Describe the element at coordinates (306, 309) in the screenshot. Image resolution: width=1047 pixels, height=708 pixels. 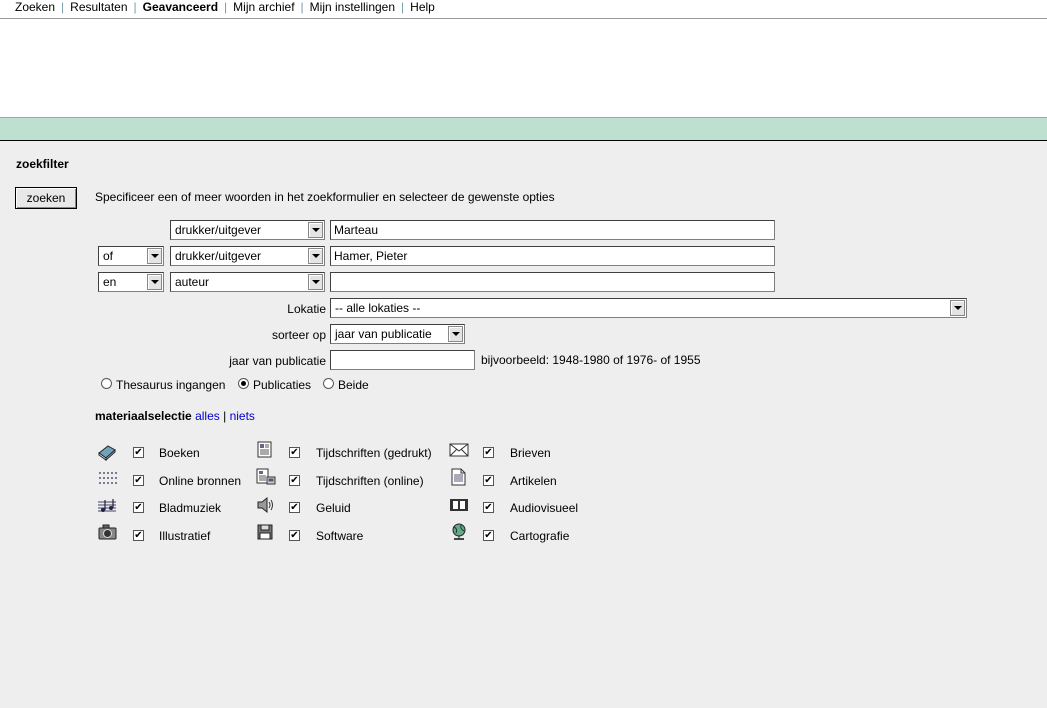
I see `location-label: Lokatie` at that location.